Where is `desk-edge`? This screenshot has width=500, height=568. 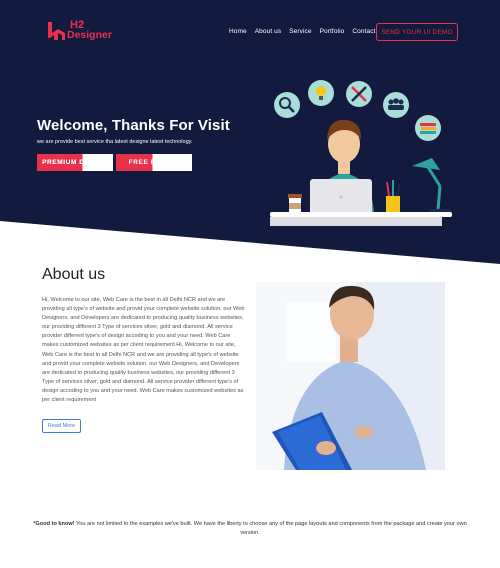 desk-edge is located at coordinates (356, 221).